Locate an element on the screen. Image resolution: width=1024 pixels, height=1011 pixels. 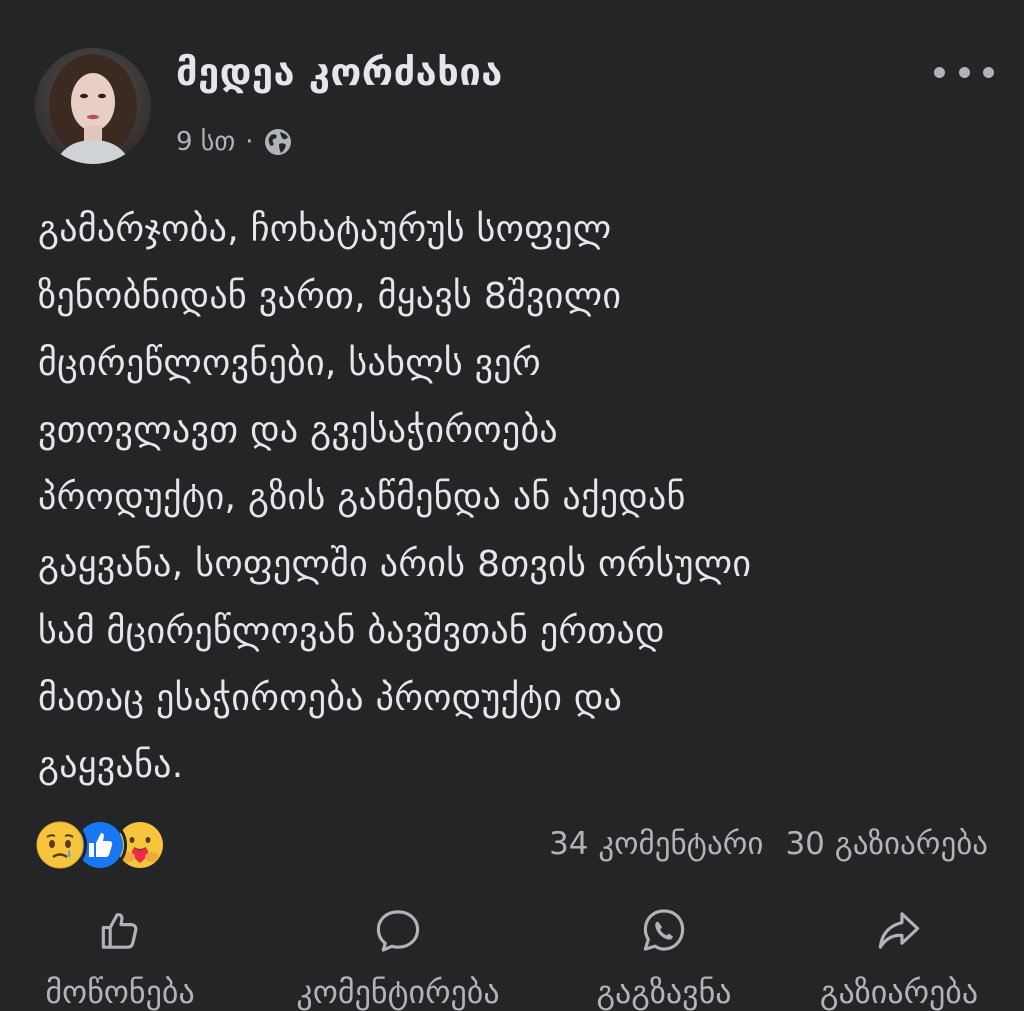
share-arrow-icon is located at coordinates (899, 930).